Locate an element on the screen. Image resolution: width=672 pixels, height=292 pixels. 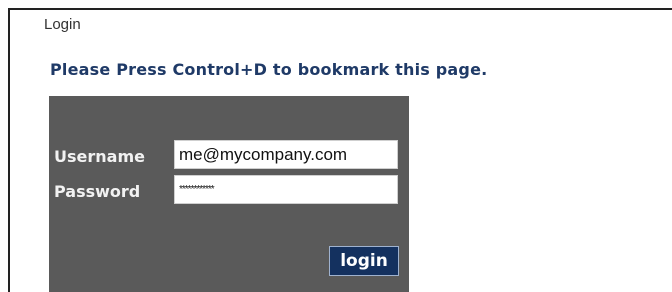
password-label: Password is located at coordinates (97, 191).